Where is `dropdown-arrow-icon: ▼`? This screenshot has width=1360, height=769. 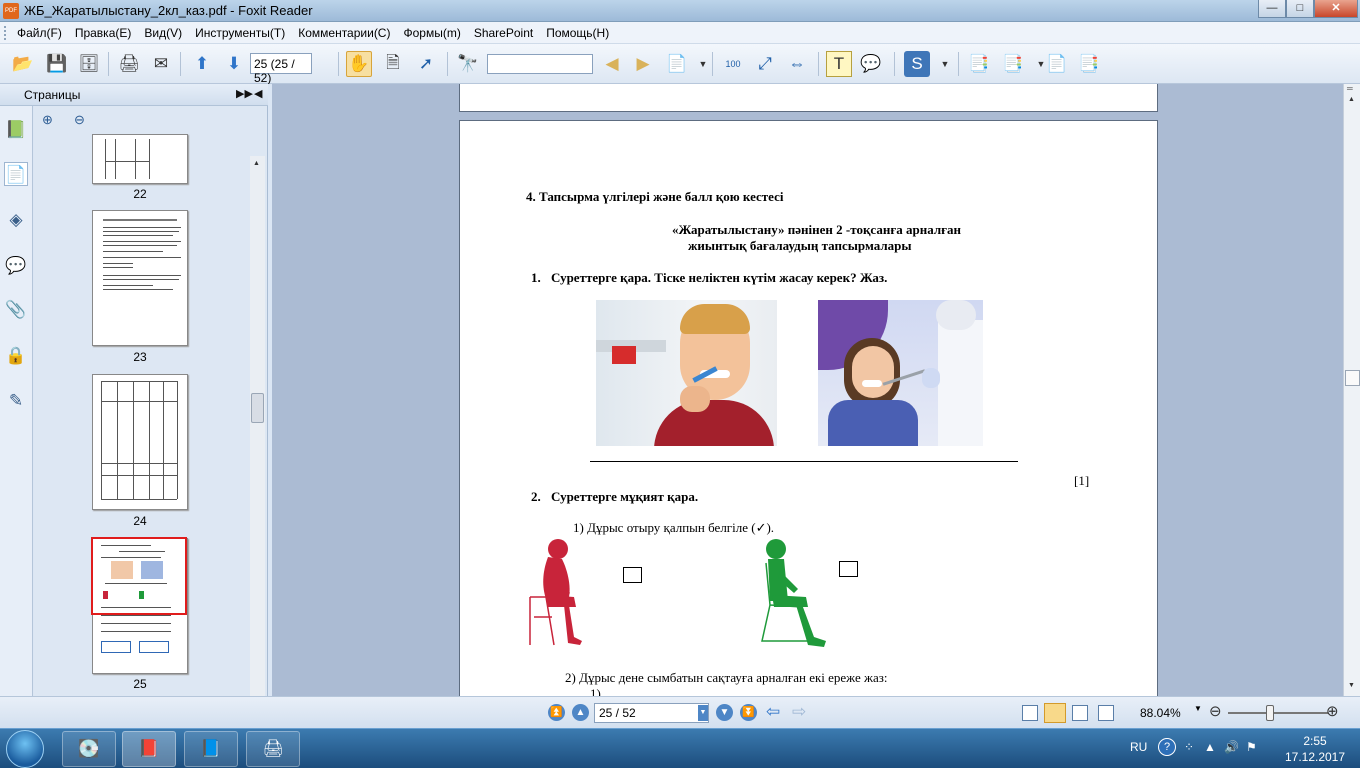 dropdown-arrow-icon: ▼ is located at coordinates (945, 64).